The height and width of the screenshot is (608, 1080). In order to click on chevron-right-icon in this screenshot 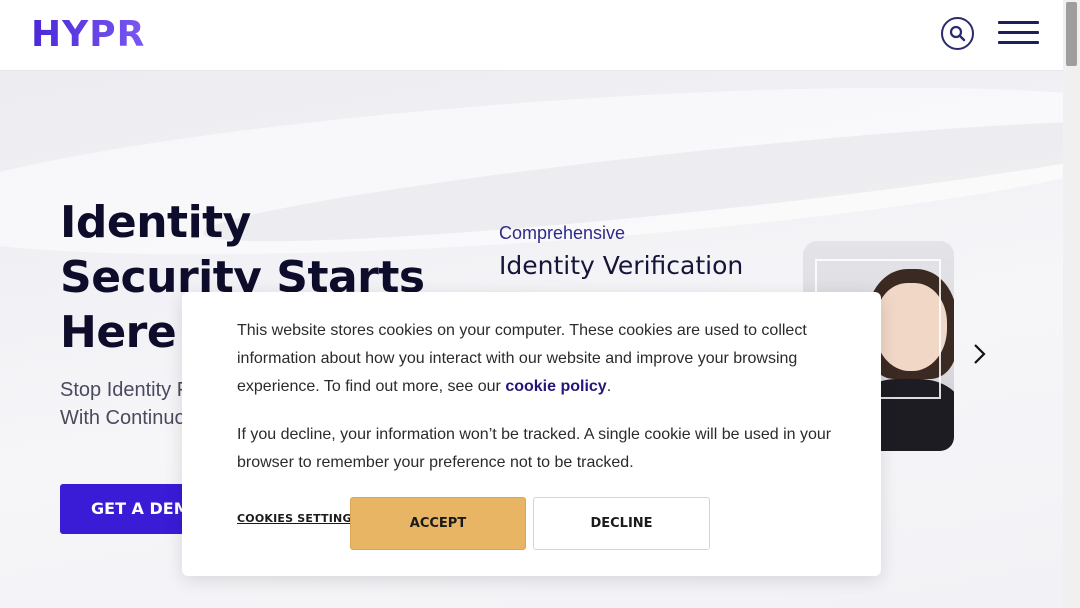, I will do `click(980, 354)`.